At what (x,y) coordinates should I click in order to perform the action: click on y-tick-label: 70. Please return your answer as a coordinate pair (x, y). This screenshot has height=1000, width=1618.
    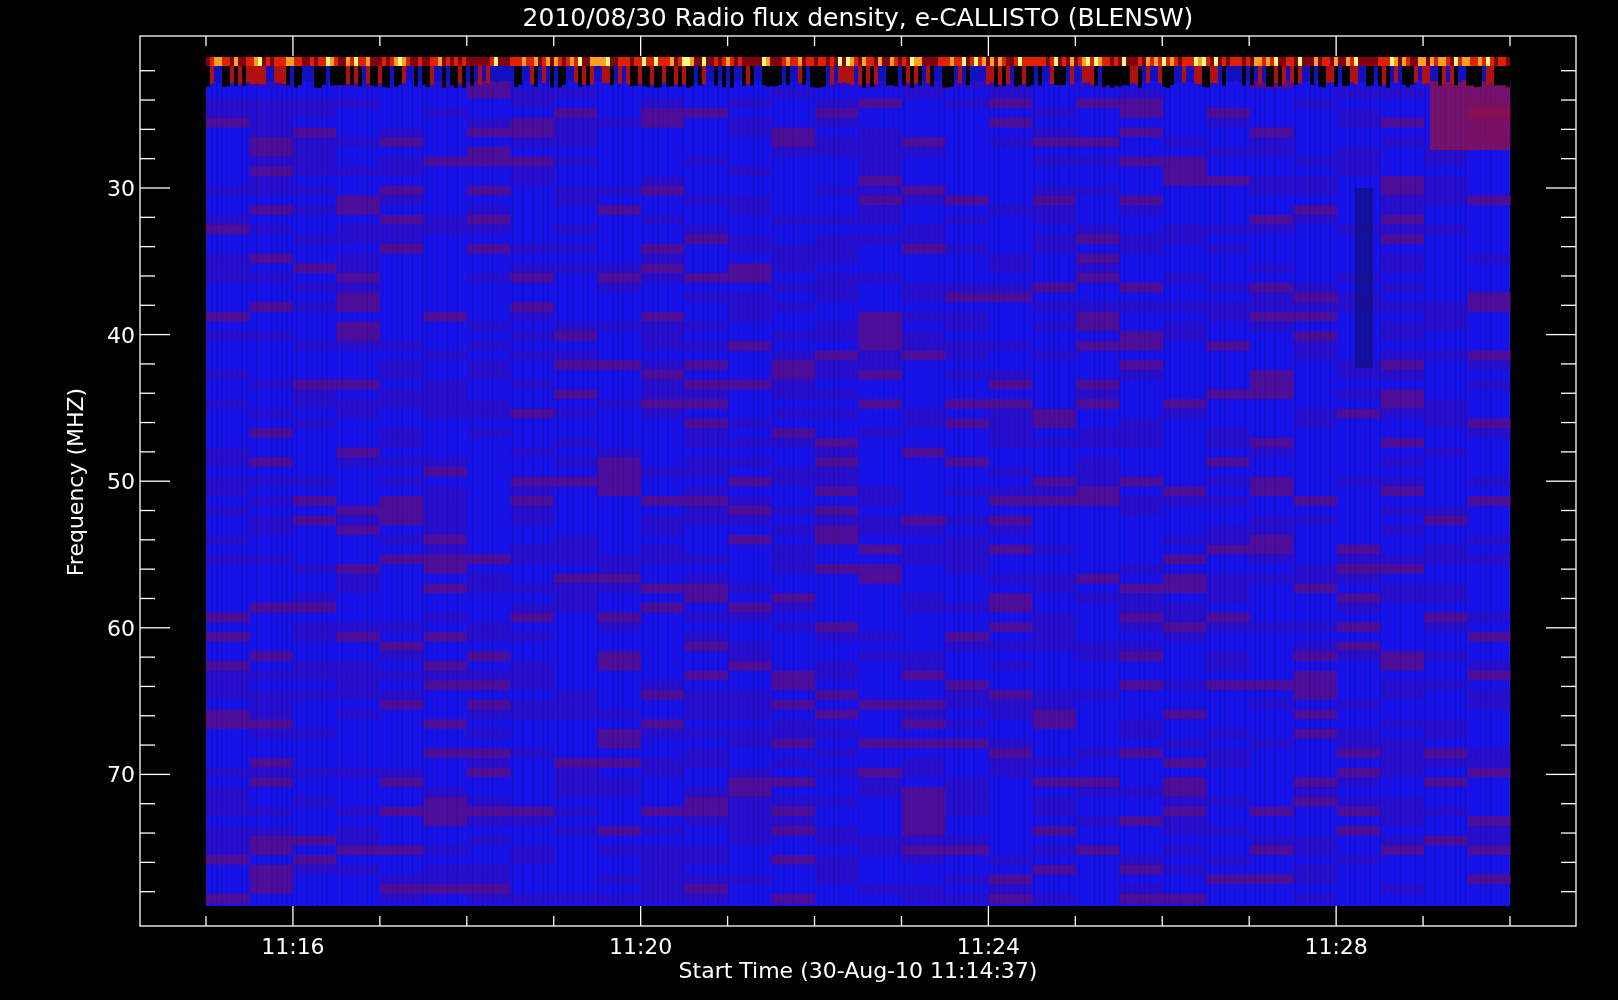
    Looking at the image, I should click on (121, 775).